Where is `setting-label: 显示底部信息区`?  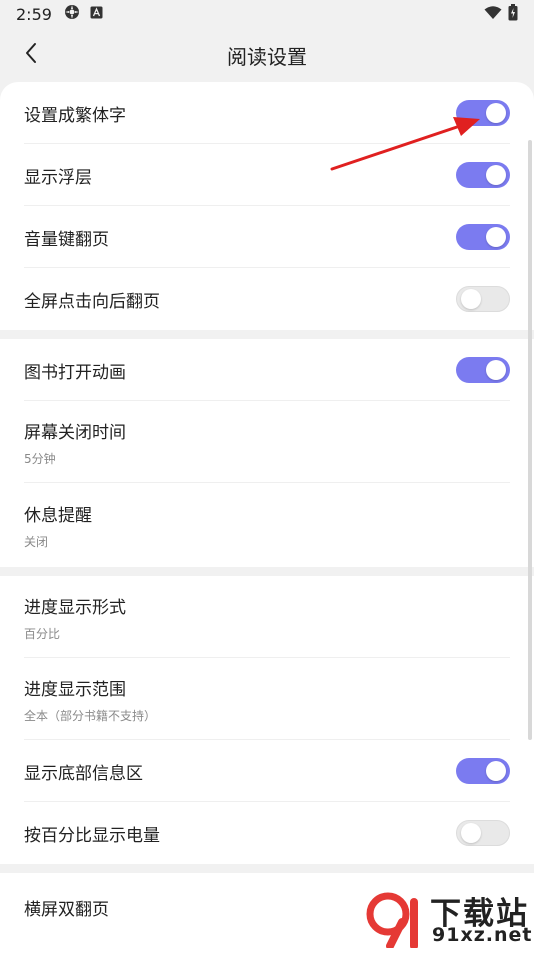
setting-label: 显示底部信息区 is located at coordinates (83, 773).